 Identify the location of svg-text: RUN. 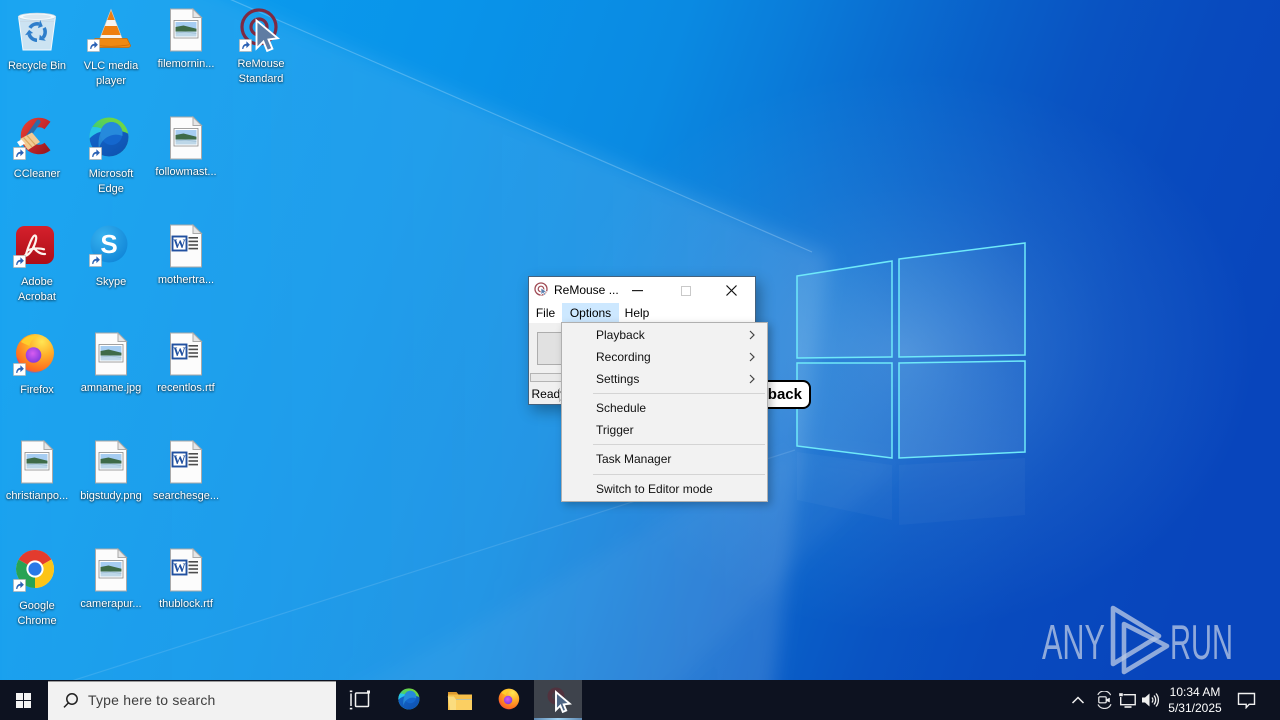
(1201, 643).